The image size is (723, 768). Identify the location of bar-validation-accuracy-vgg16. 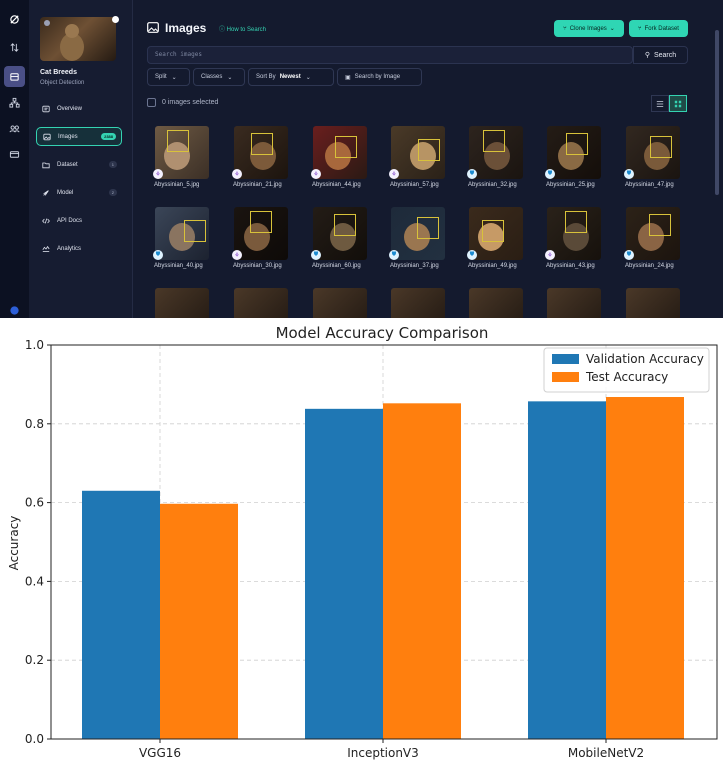
(121, 614).